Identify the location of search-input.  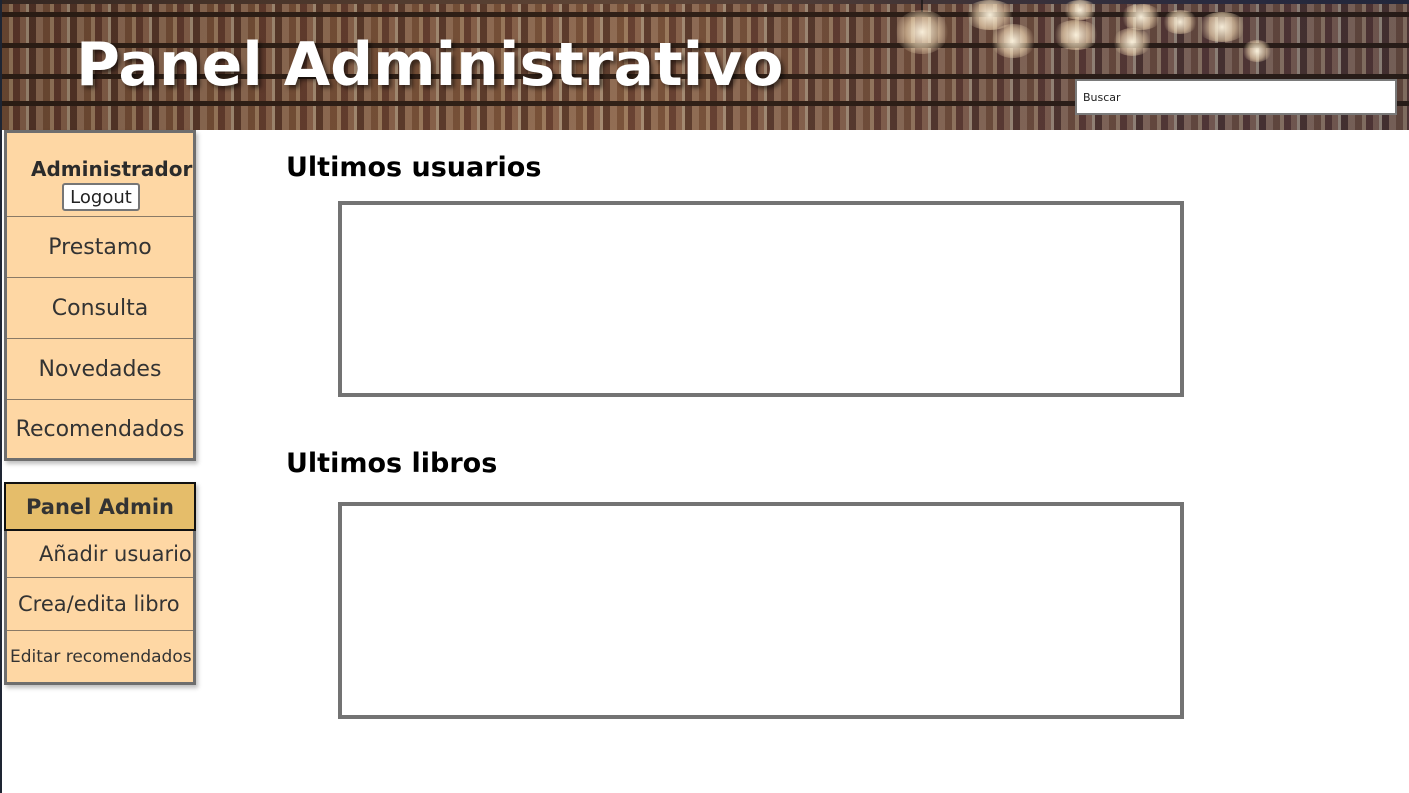
(1236, 97).